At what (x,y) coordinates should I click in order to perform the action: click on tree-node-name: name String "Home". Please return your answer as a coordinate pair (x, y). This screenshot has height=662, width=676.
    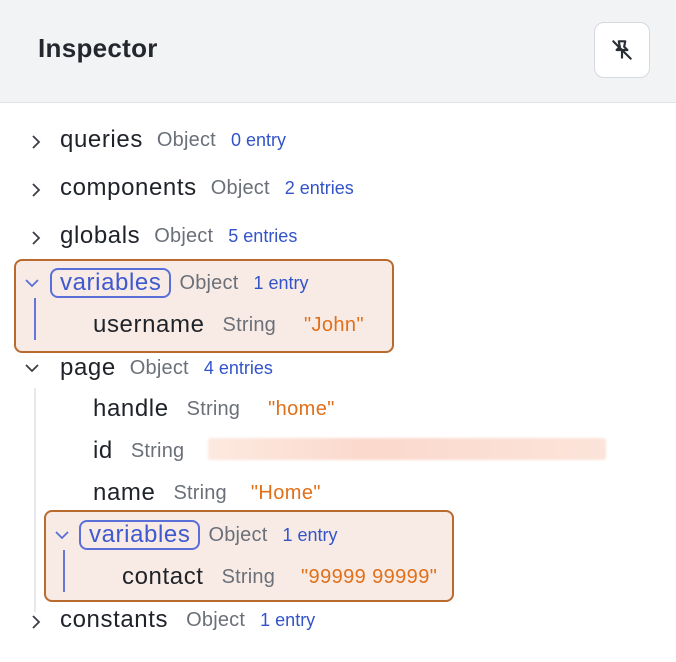
    Looking at the image, I should click on (207, 493).